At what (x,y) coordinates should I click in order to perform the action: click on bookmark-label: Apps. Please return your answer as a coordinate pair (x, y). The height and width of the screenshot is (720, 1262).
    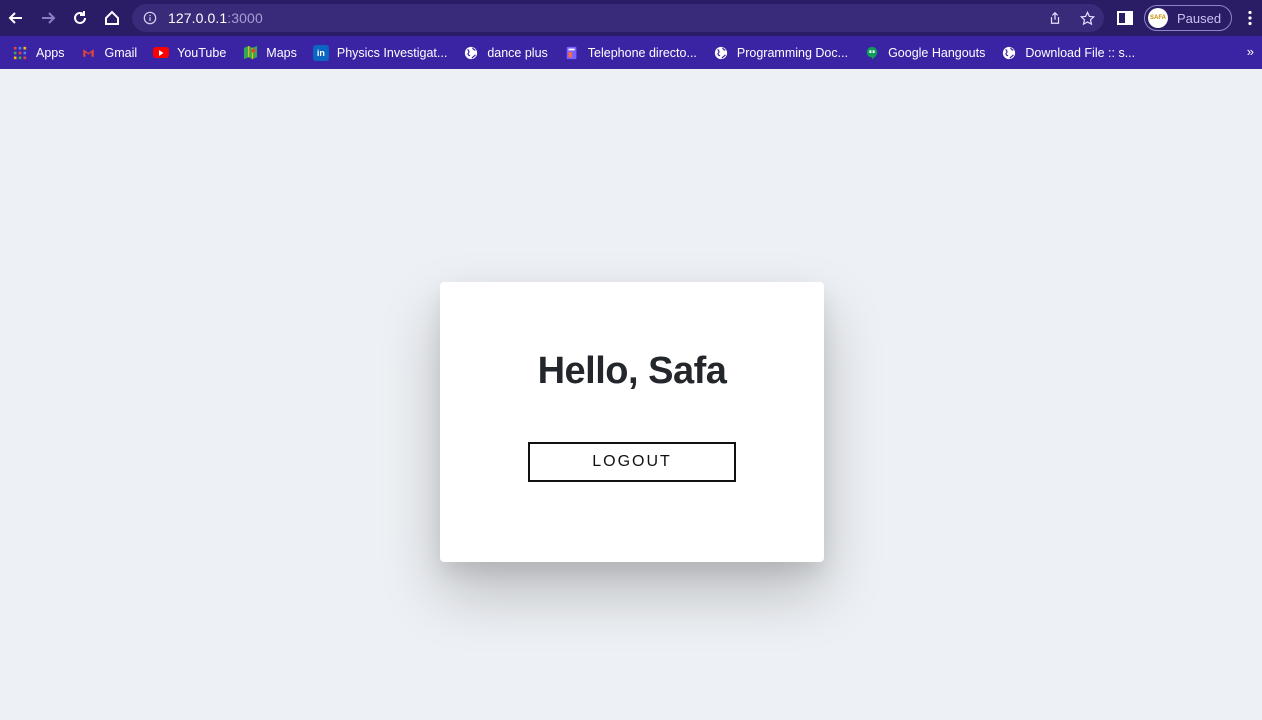
    Looking at the image, I should click on (50, 52).